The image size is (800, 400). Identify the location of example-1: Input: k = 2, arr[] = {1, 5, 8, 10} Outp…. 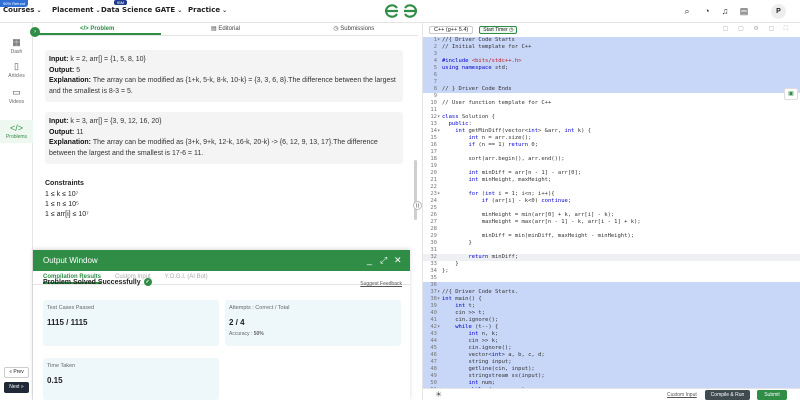
(224, 76).